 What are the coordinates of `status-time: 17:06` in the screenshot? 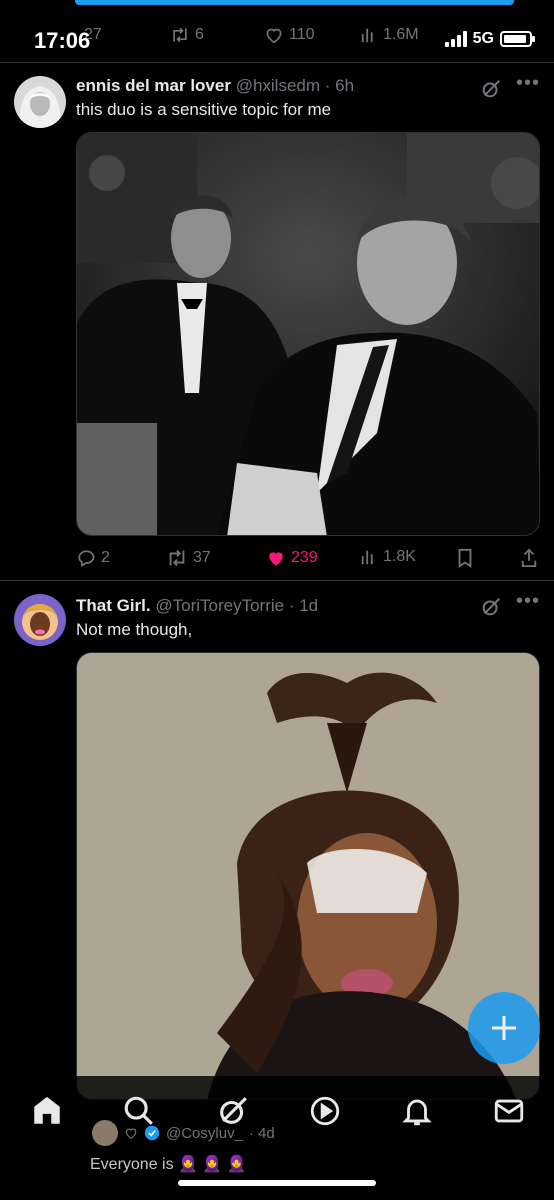 It's located at (62, 40).